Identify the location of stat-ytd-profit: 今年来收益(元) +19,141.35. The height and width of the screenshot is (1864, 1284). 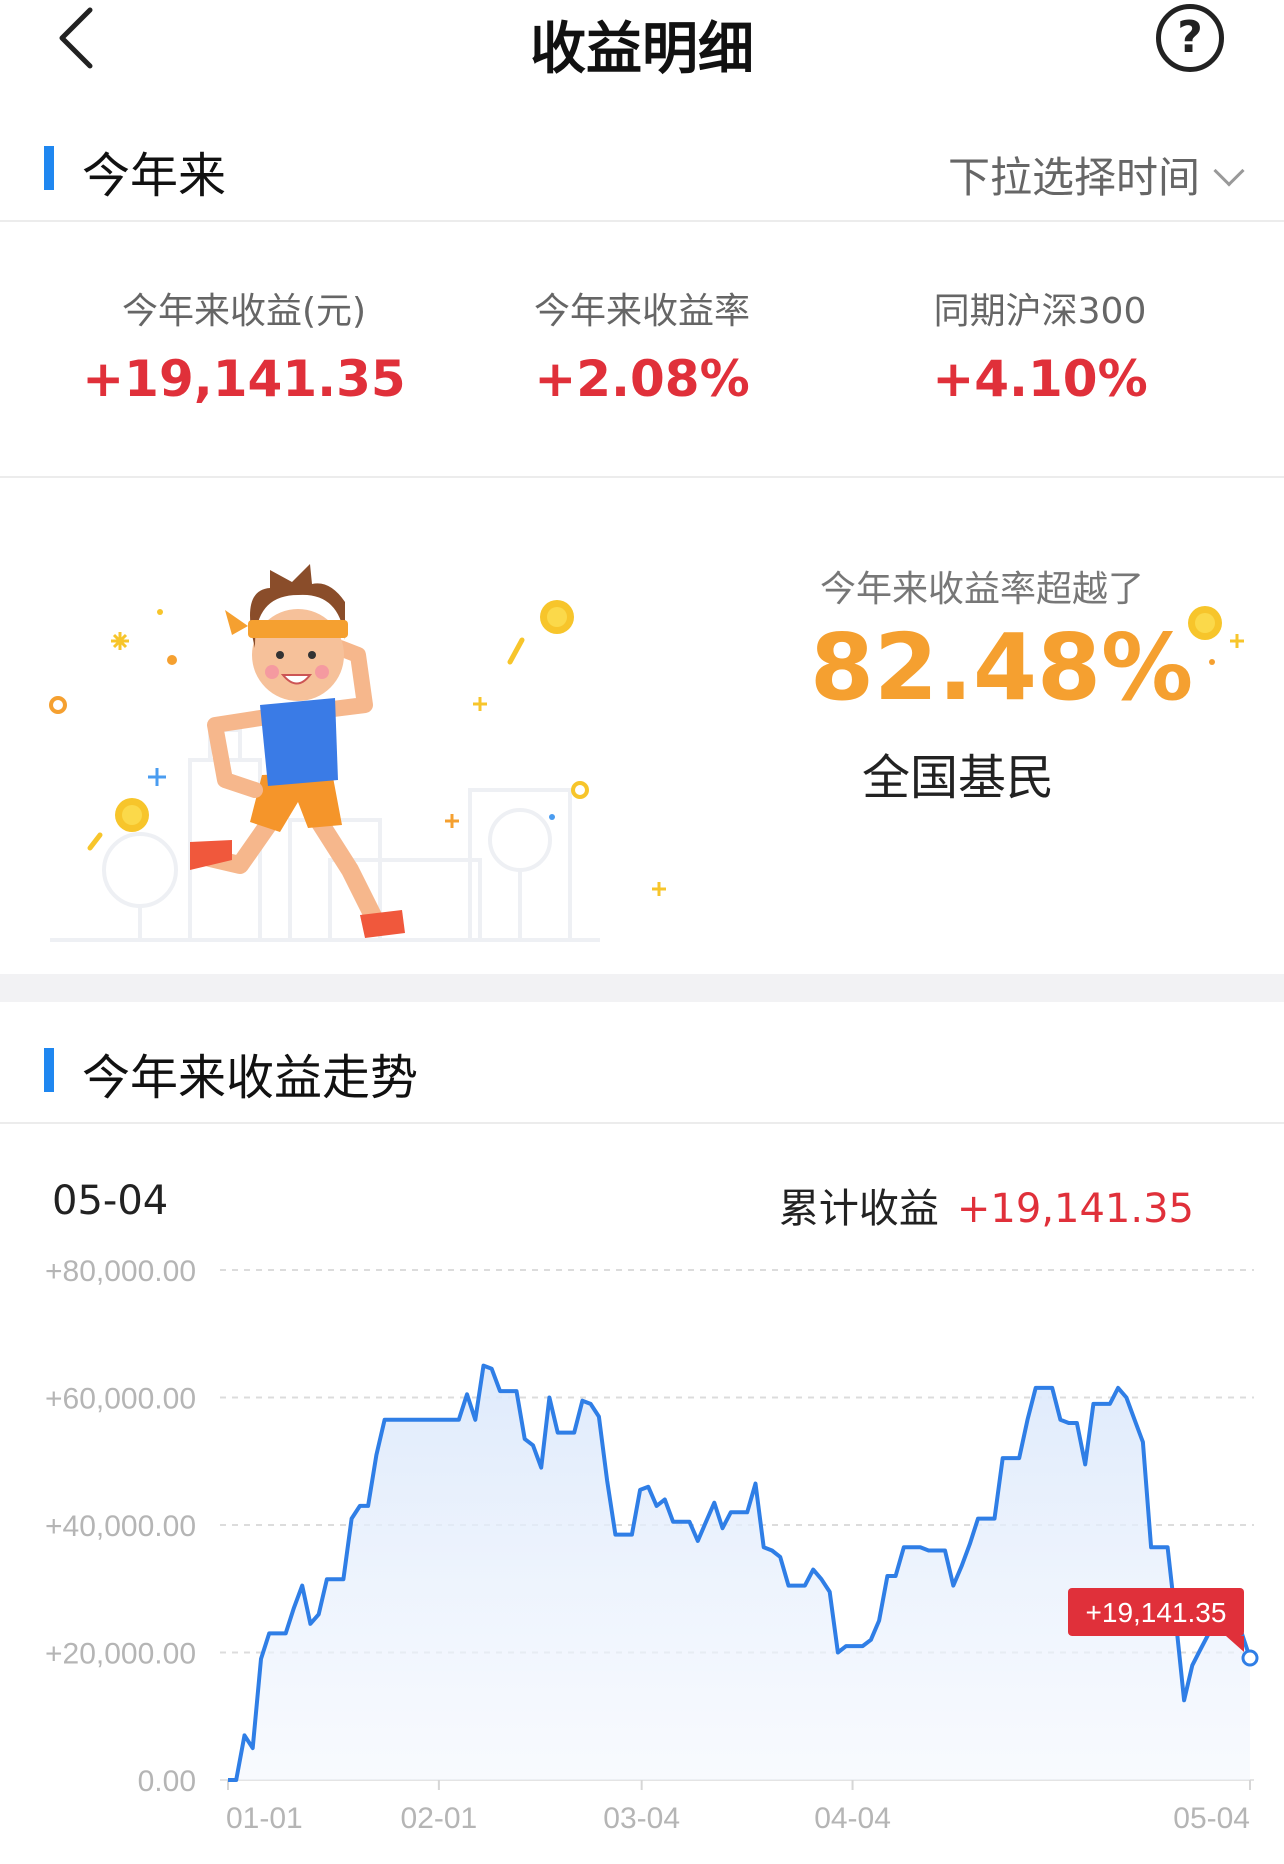
(244, 345).